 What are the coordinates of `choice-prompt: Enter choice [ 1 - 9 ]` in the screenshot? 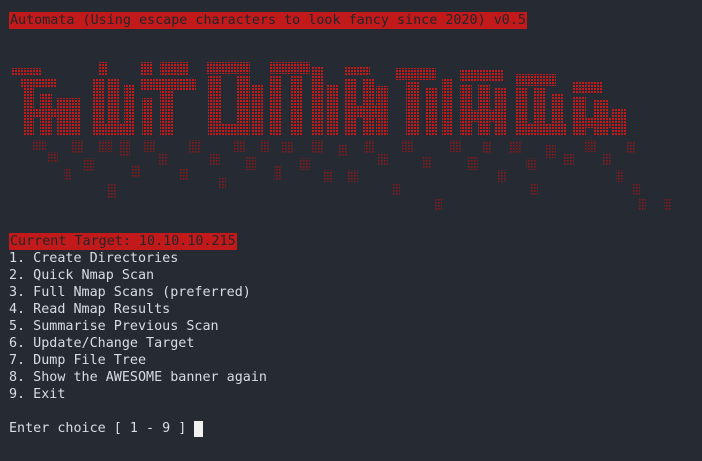 It's located at (106, 428).